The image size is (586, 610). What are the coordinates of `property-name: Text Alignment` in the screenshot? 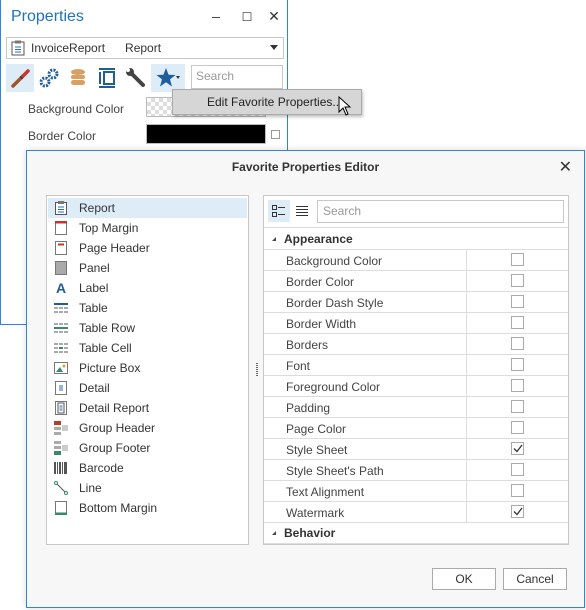 It's located at (325, 492).